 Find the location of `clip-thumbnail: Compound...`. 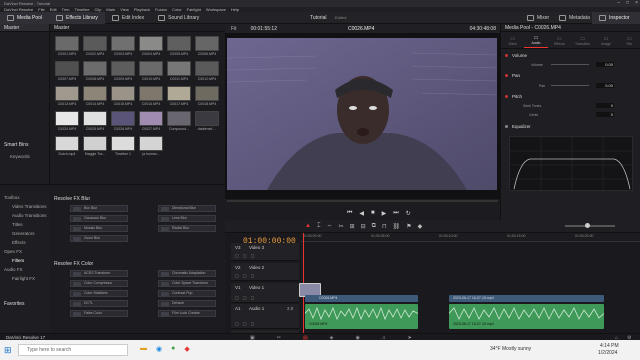

clip-thumbnail: Compound... is located at coordinates (179, 122).